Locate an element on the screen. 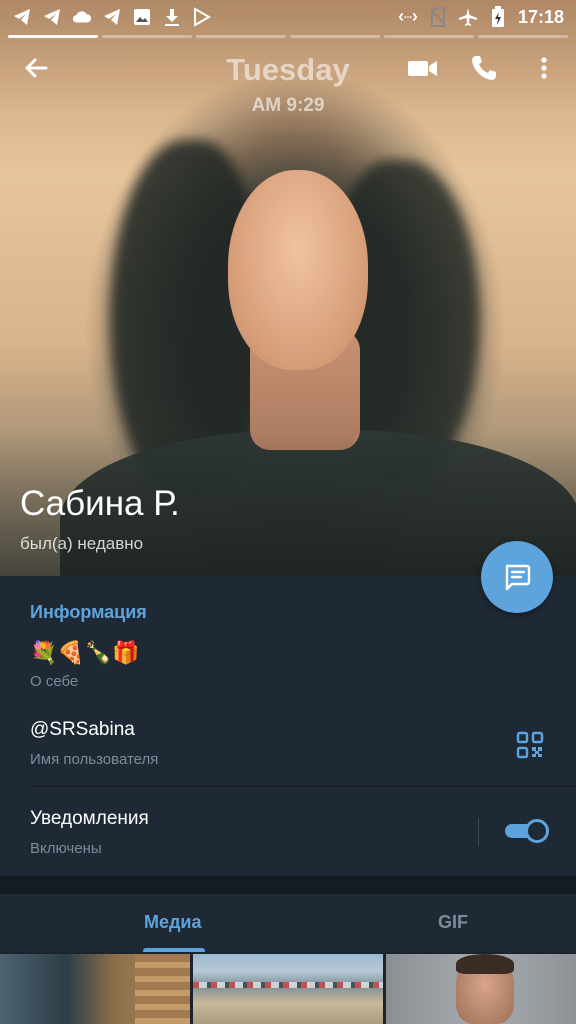 The width and height of the screenshot is (576, 1024). top-action-bar is located at coordinates (288, 68).